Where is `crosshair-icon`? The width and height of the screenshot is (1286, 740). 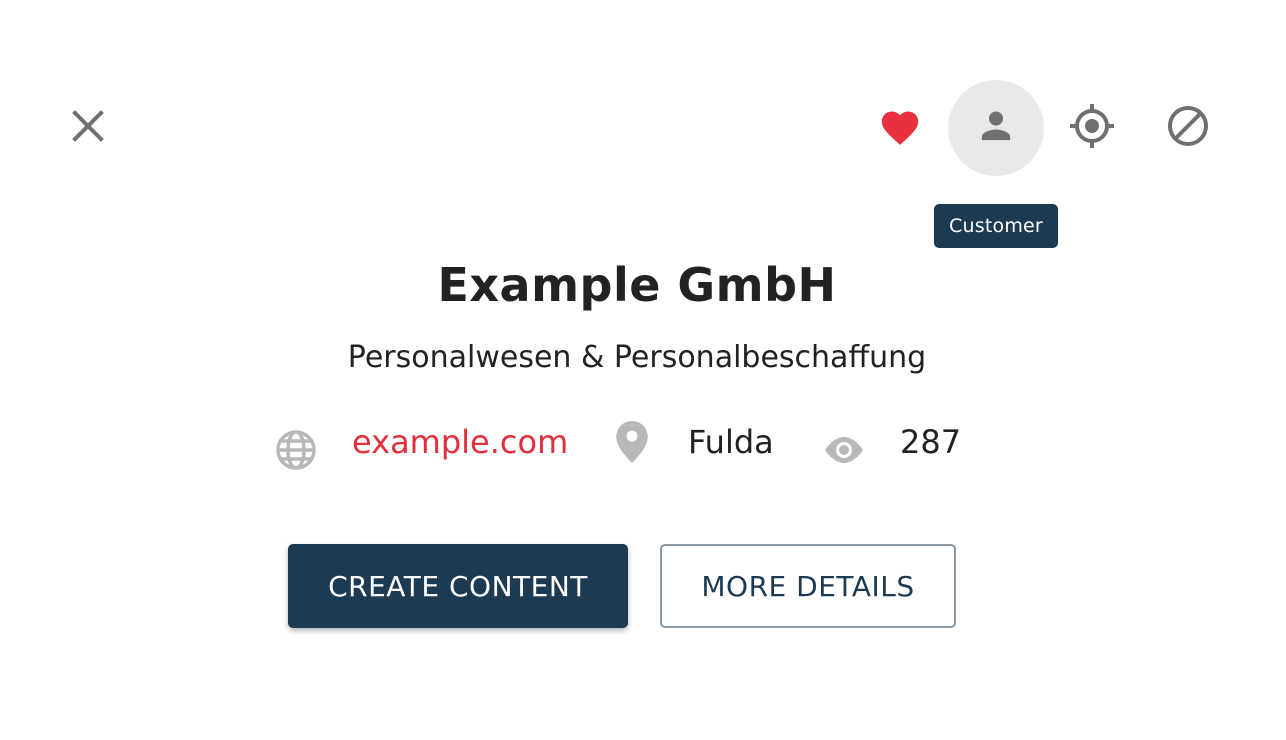
crosshair-icon is located at coordinates (1092, 128).